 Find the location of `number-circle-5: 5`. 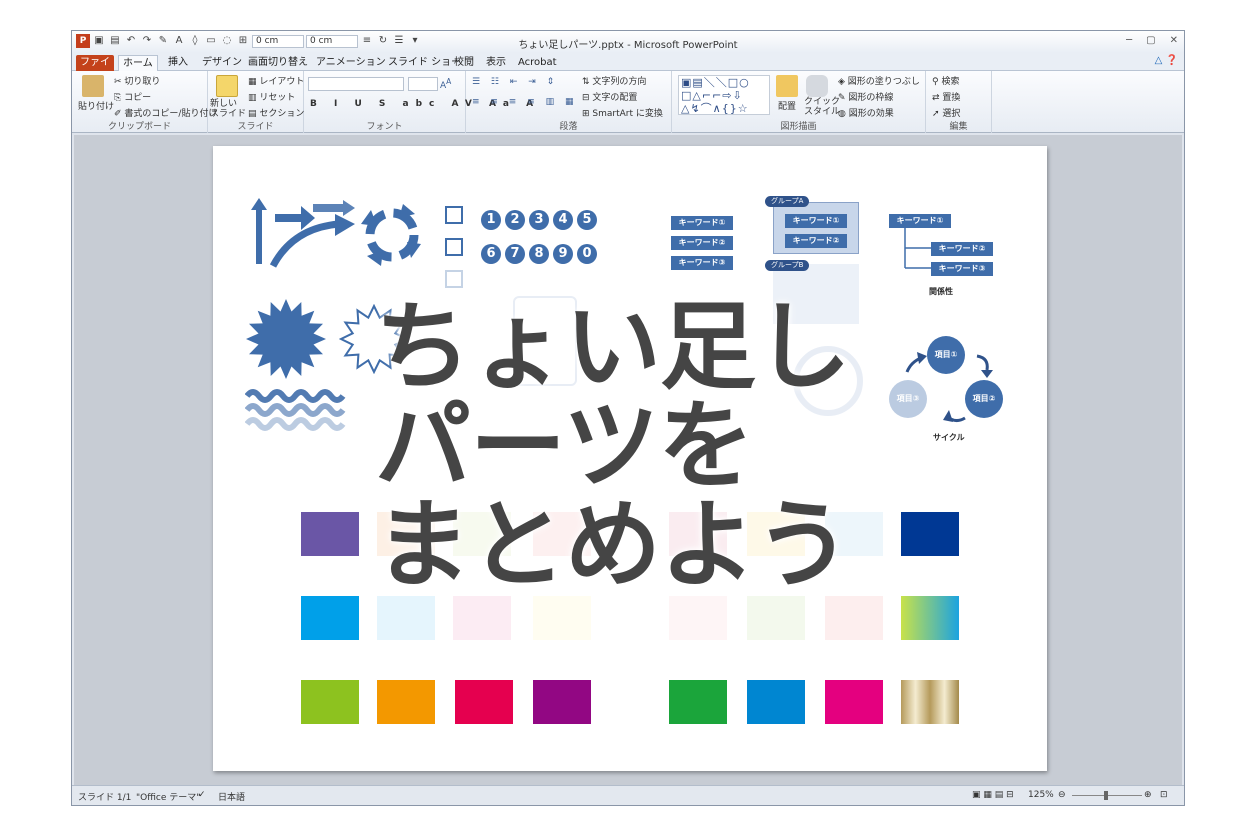

number-circle-5: 5 is located at coordinates (587, 220).